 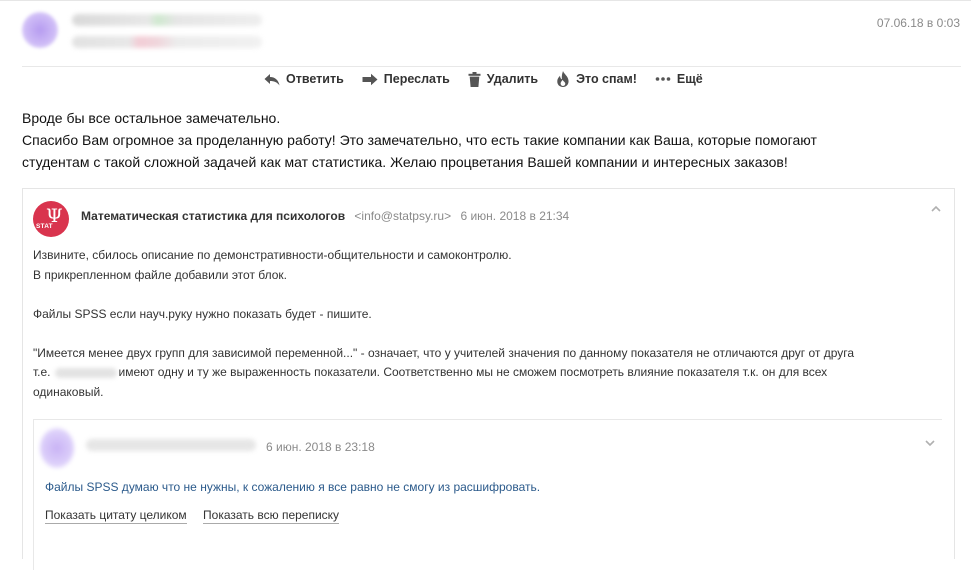 I want to click on nested-sender-avatar, so click(x=57, y=448).